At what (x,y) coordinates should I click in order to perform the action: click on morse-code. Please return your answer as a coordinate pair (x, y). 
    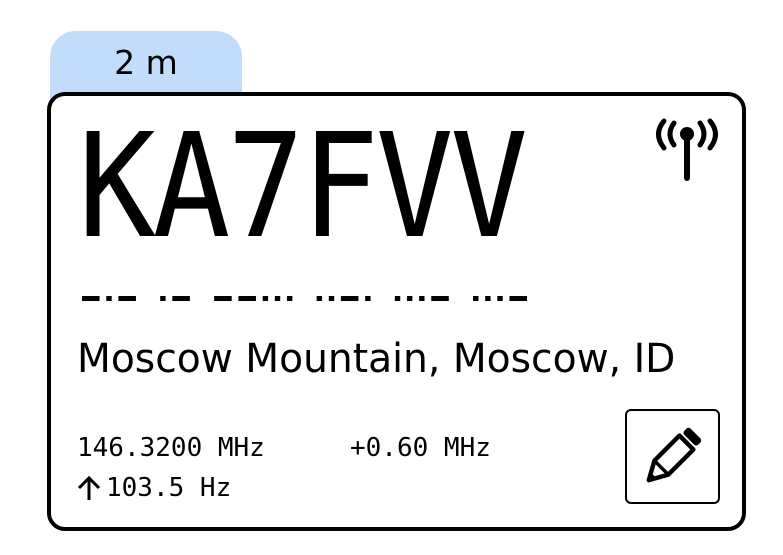
    Looking at the image, I should click on (304, 298).